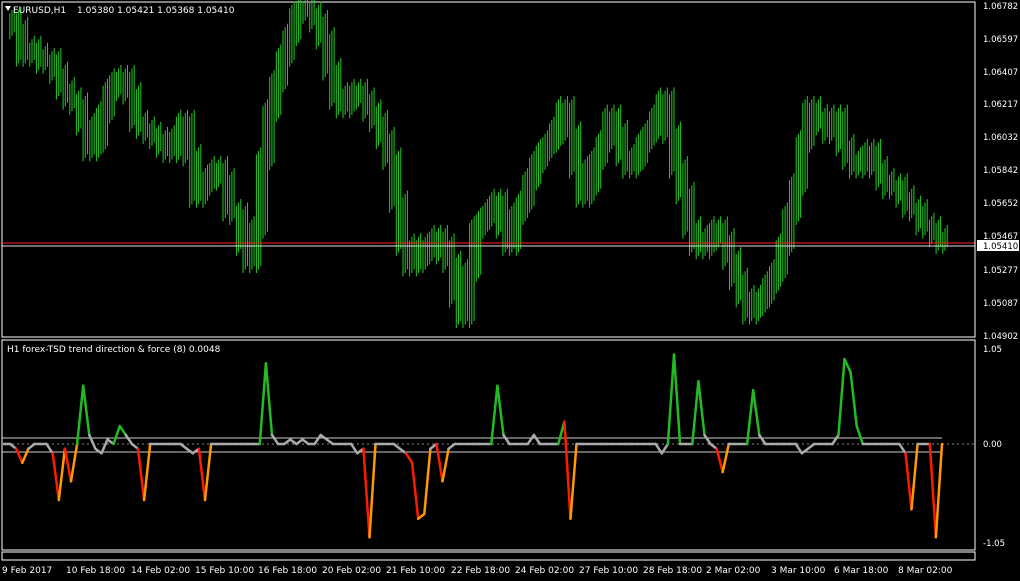  What do you see at coordinates (672, 571) in the screenshot?
I see `time-tick-label: 28 Feb 18:00` at bounding box center [672, 571].